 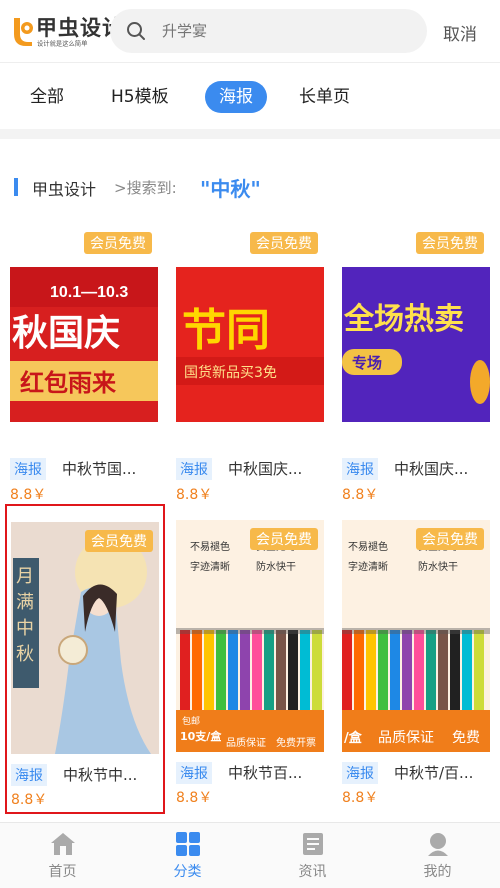 What do you see at coordinates (201, 736) in the screenshot?
I see `thumb-text: 10支/盒` at bounding box center [201, 736].